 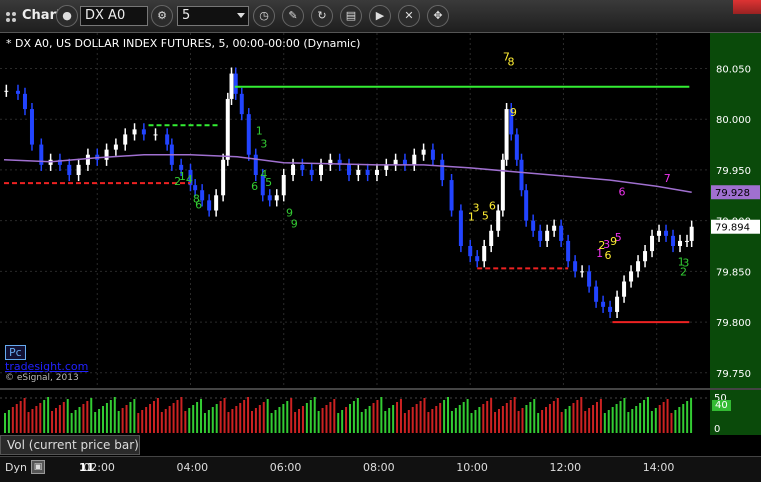 I want to click on play-icon: ▶, so click(x=380, y=16).